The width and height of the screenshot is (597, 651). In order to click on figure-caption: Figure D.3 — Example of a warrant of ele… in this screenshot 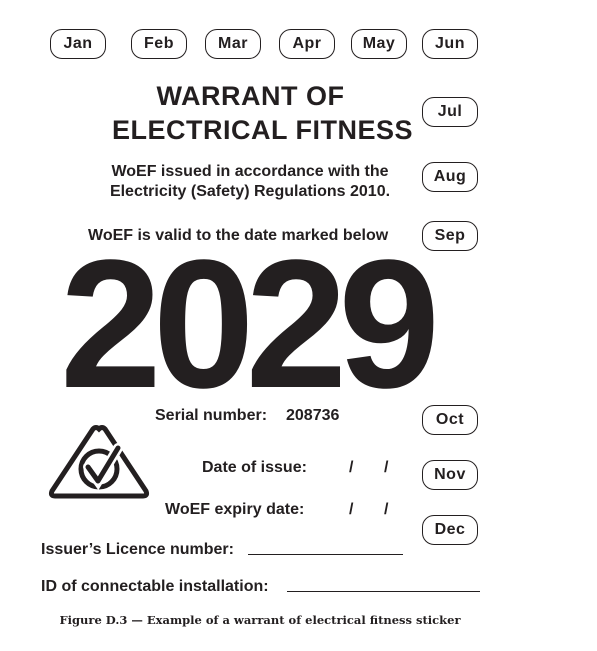, I will do `click(260, 620)`.